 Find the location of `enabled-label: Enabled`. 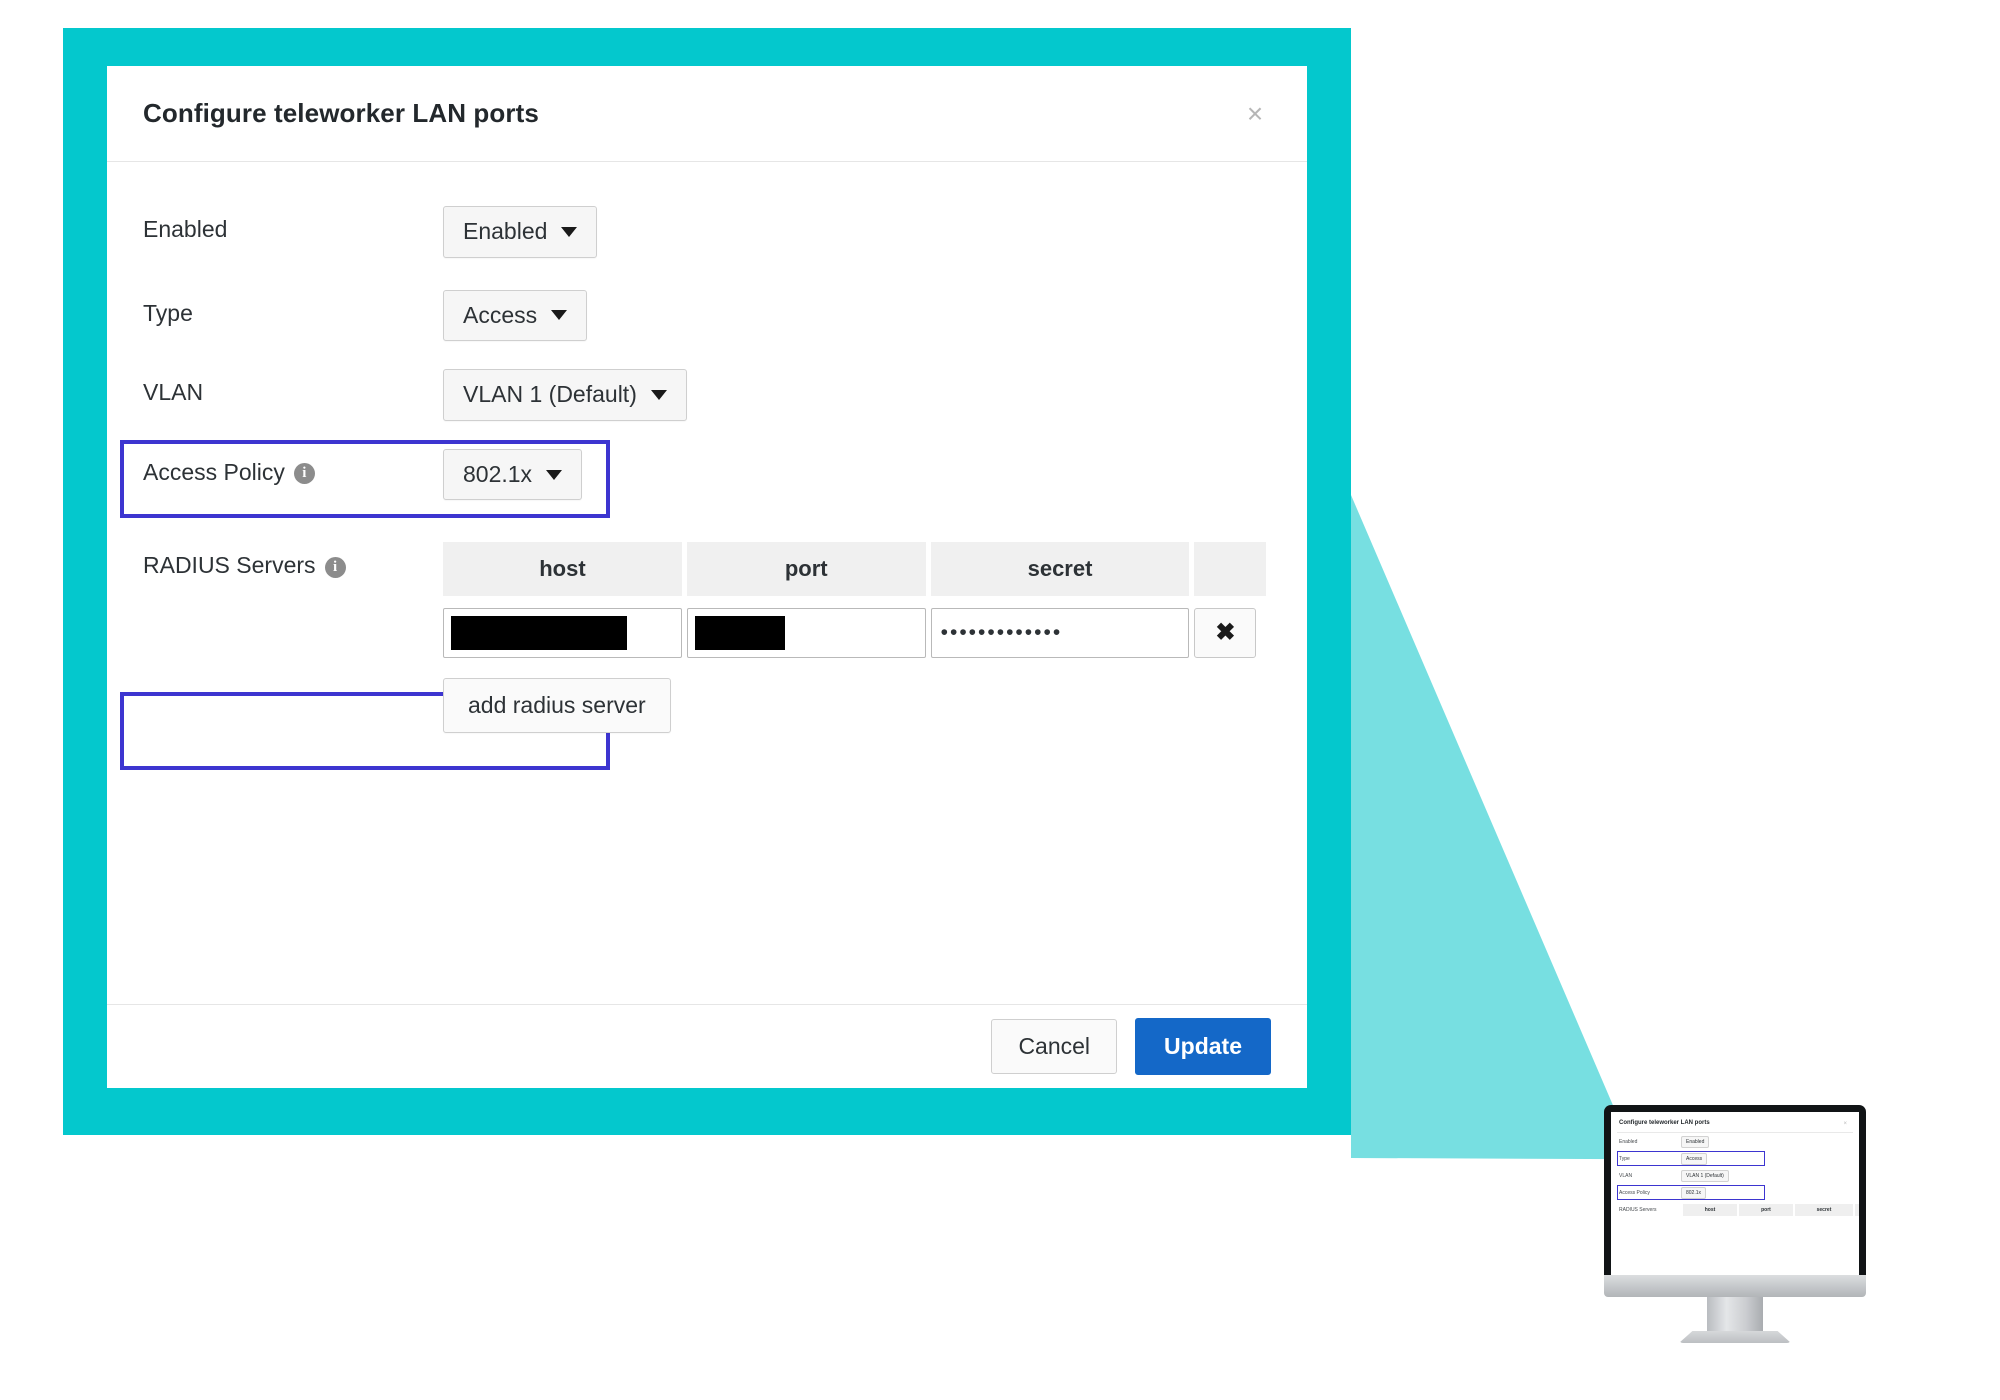

enabled-label: Enabled is located at coordinates (185, 229).